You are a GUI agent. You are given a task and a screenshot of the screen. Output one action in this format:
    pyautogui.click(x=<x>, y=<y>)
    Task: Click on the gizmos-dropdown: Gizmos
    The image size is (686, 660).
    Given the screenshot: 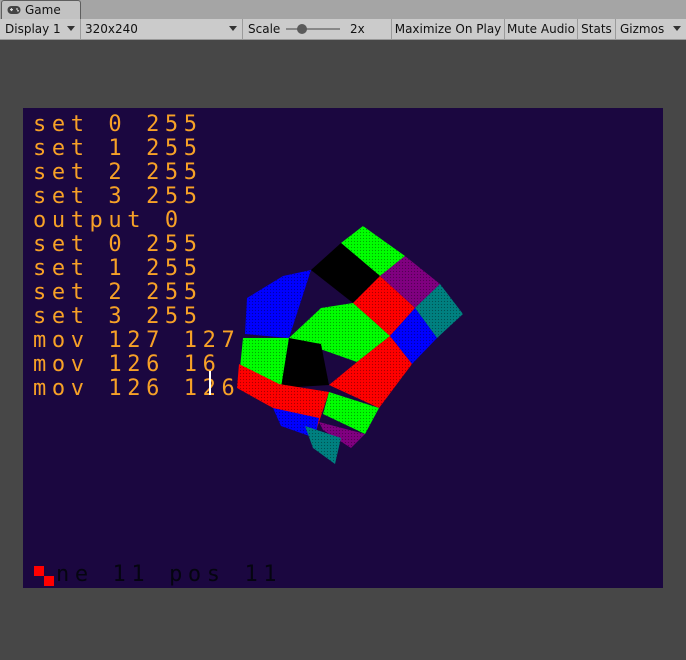 What is the action you would take?
    pyautogui.click(x=651, y=29)
    